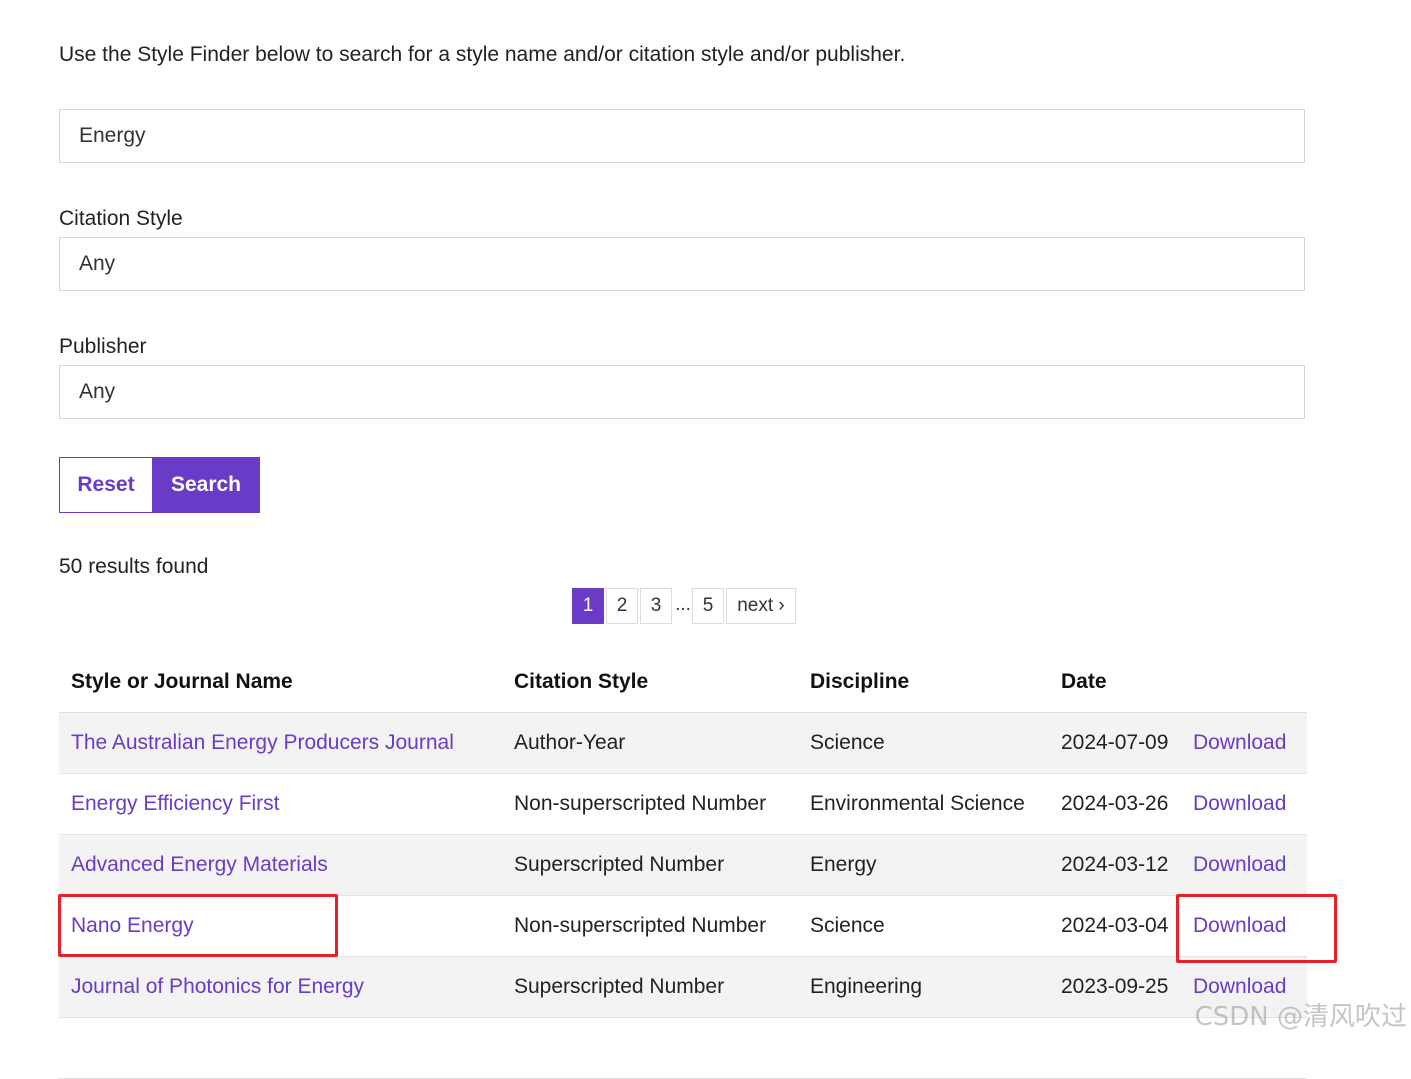 The width and height of the screenshot is (1411, 1079). I want to click on citation-style-label: Citation Style, so click(121, 218).